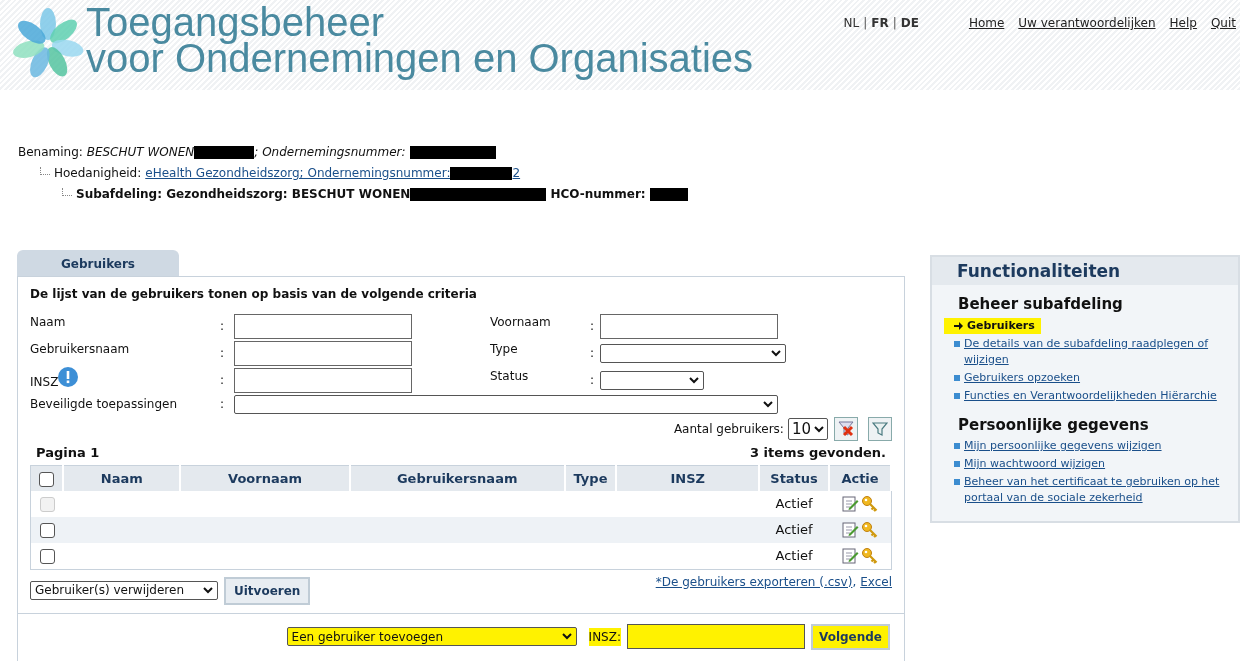 This screenshot has width=1240, height=661. What do you see at coordinates (880, 429) in the screenshot?
I see `filter-button` at bounding box center [880, 429].